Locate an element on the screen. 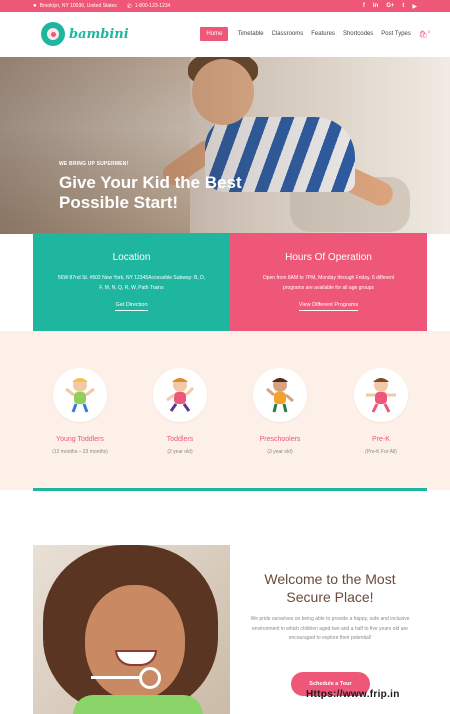 The height and width of the screenshot is (714, 450). get-direction-link: Get Direction is located at coordinates (131, 306).